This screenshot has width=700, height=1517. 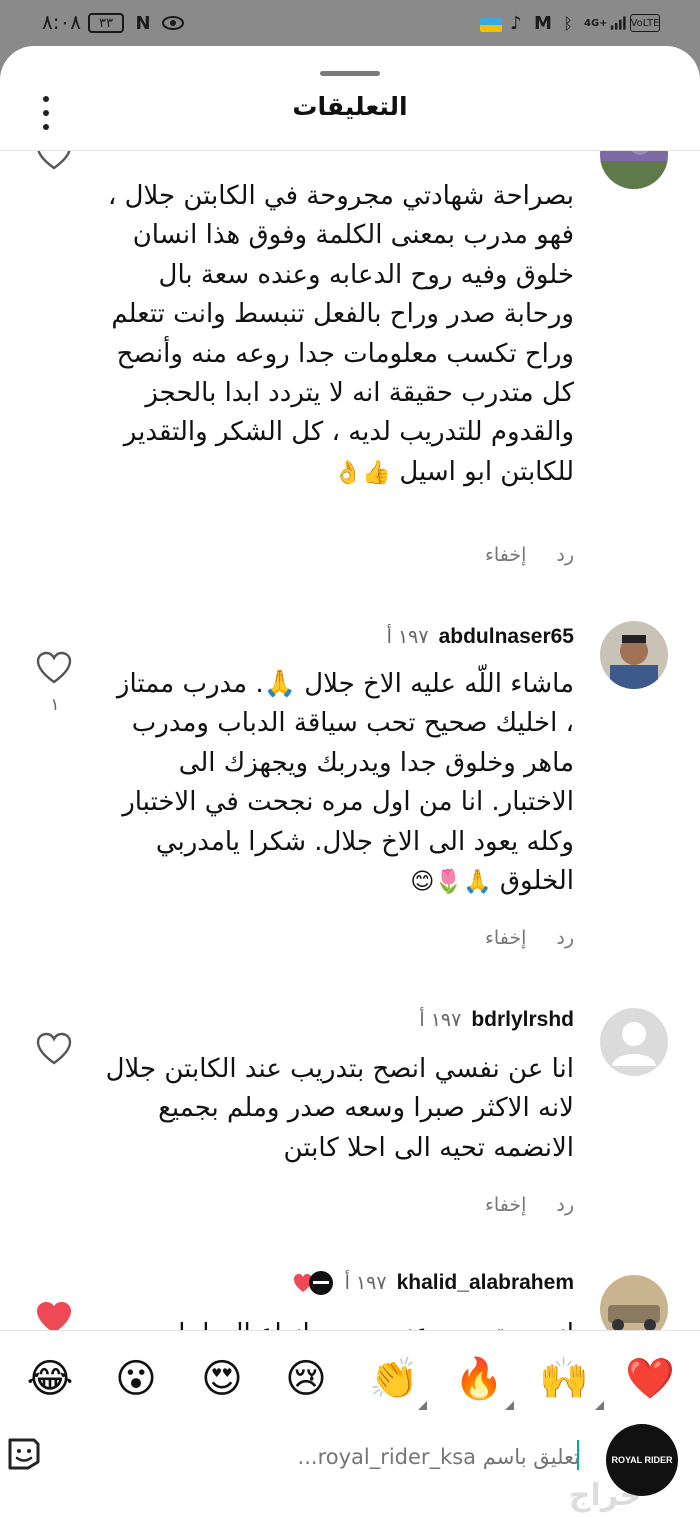 What do you see at coordinates (522, 1020) in the screenshot?
I see `username: bdrlylrshd` at bounding box center [522, 1020].